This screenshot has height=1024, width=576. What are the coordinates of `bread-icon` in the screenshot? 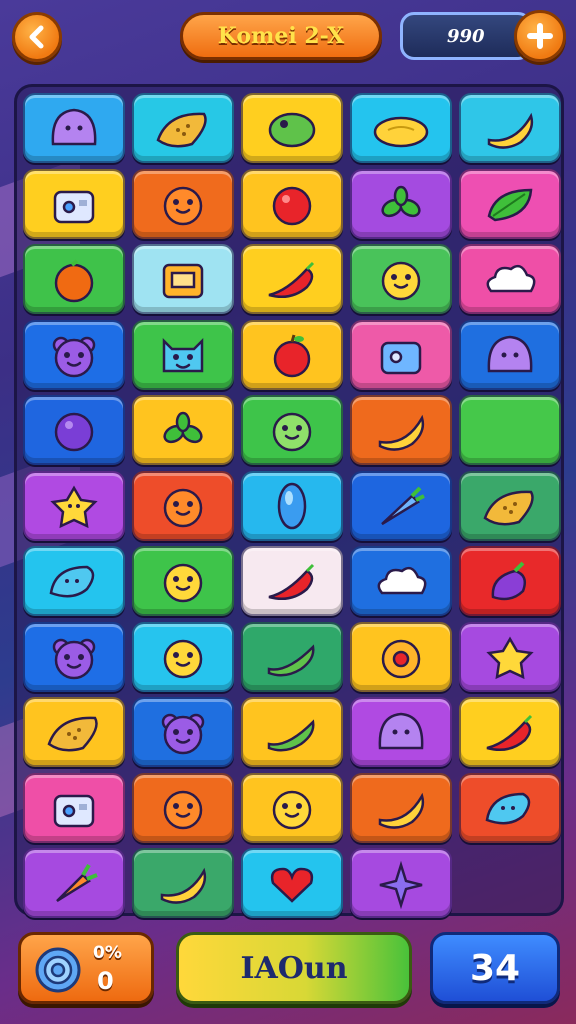 It's located at (181, 130).